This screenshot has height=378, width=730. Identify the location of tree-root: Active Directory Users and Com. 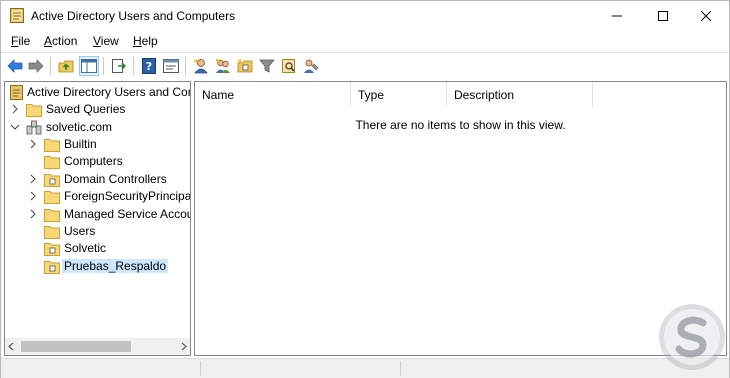
(97, 92).